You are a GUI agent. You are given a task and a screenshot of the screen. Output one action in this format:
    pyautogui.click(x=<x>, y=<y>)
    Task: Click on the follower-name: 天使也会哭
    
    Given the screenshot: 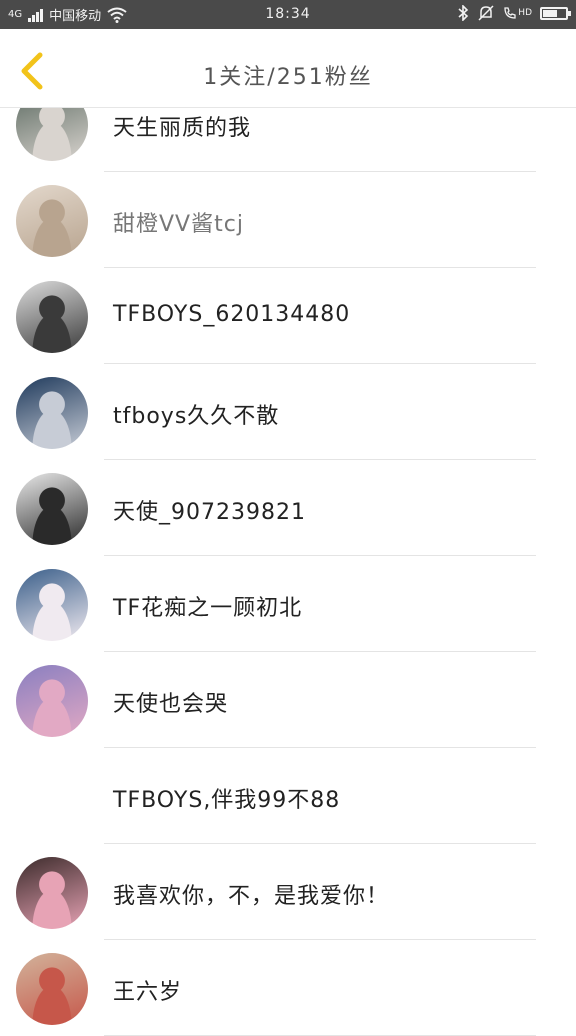 What is the action you would take?
    pyautogui.click(x=171, y=704)
    